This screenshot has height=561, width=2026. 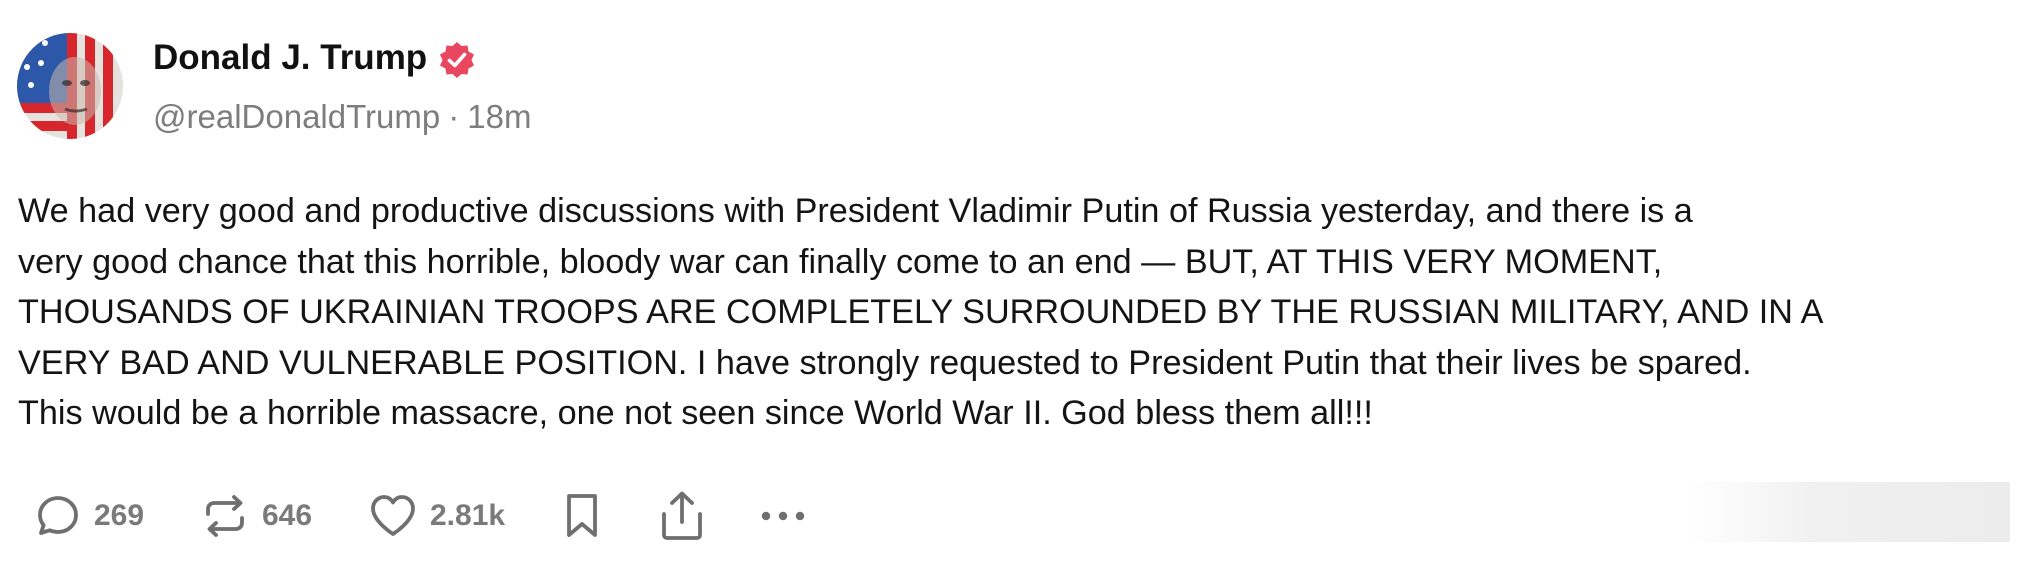 What do you see at coordinates (89, 516) in the screenshot?
I see `reply-button: 269` at bounding box center [89, 516].